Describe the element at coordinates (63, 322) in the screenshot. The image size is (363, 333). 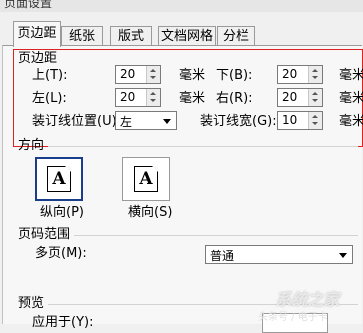
I see `apply-to-label: 应用于(Y):` at that location.